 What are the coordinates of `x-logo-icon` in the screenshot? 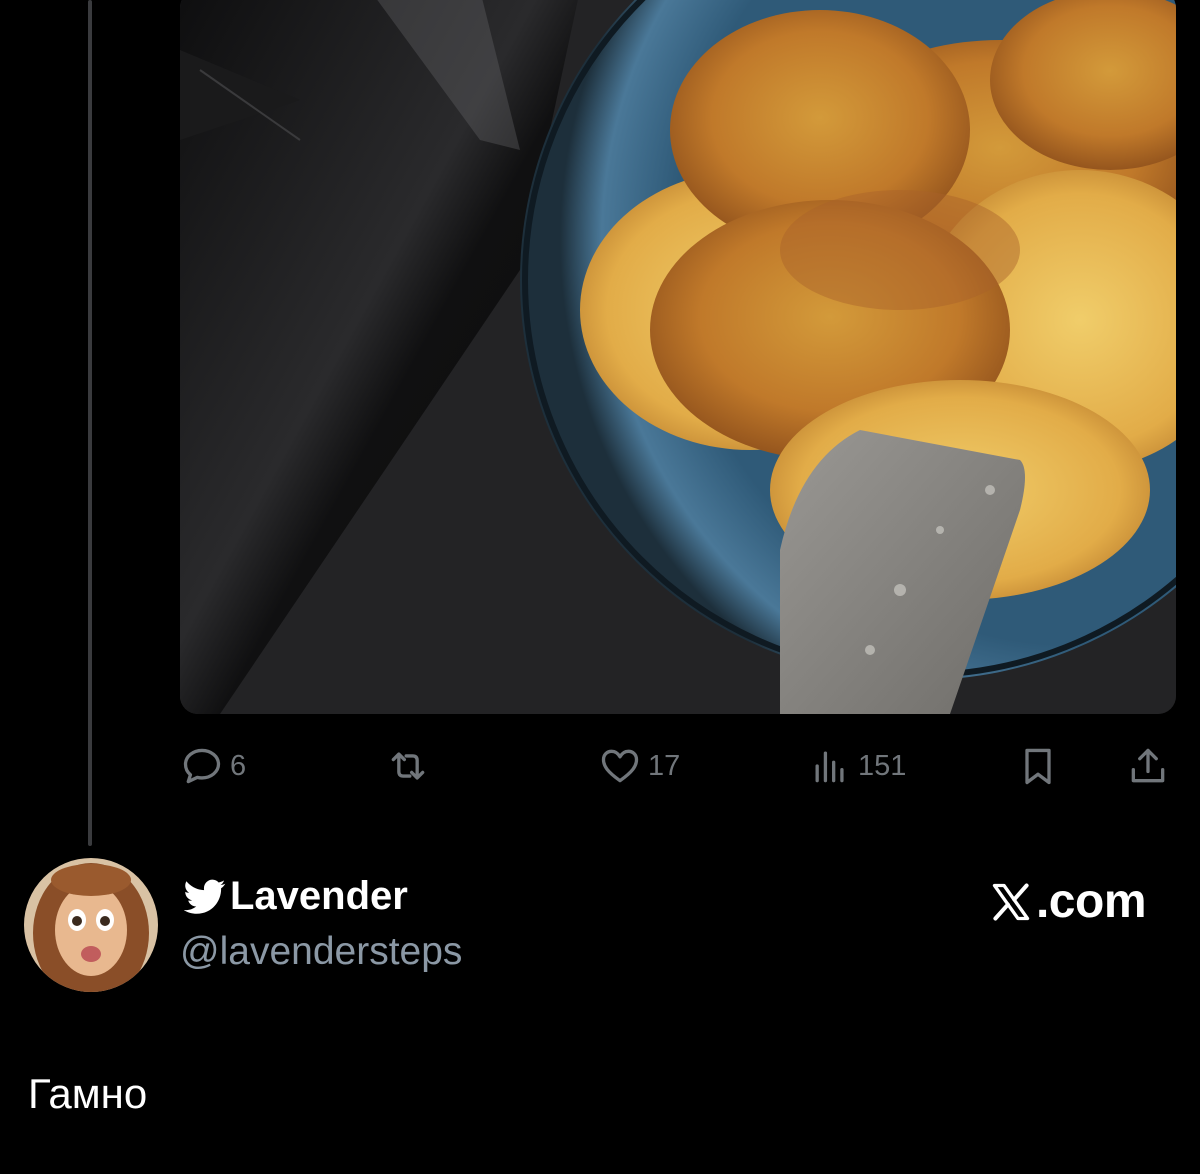 It's located at (1011, 901).